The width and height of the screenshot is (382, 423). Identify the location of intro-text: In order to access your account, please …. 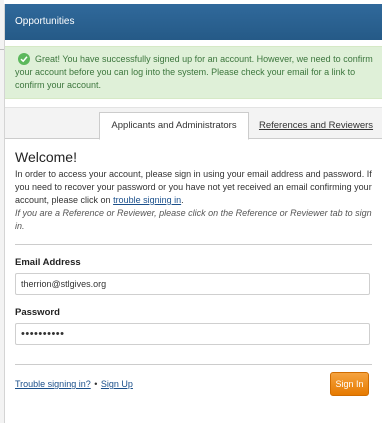
(193, 187).